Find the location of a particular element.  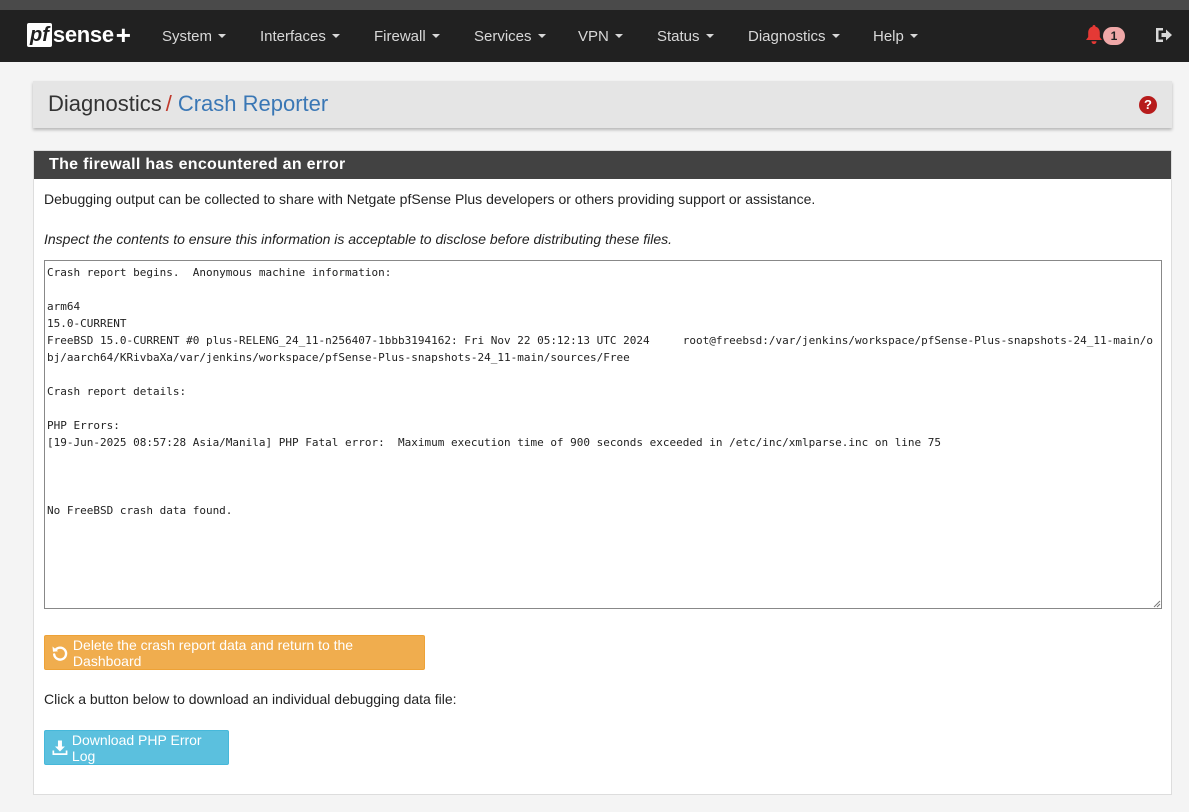

top-strip is located at coordinates (594, 5).